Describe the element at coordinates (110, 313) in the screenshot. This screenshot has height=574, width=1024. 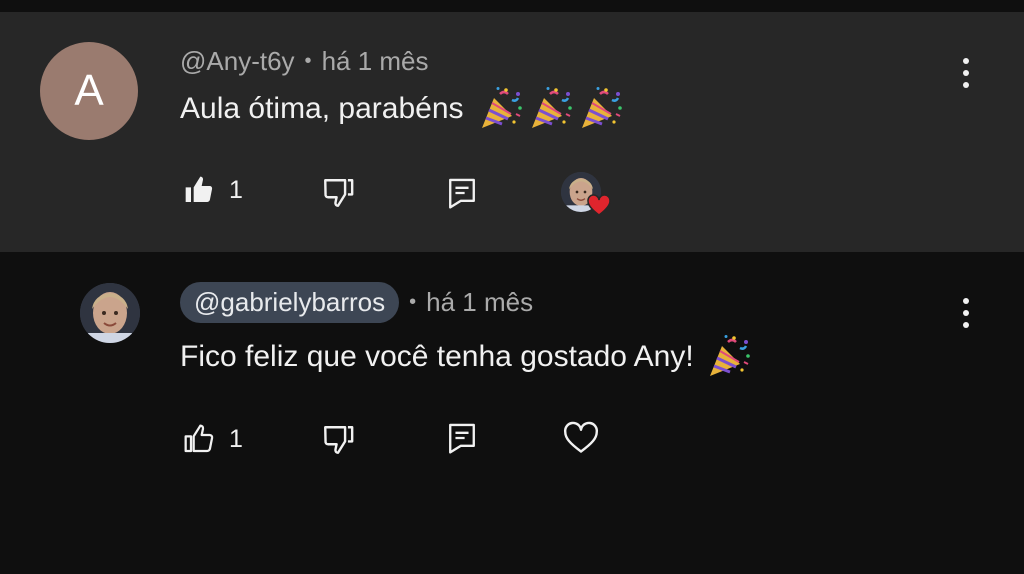
I see `avatar` at that location.